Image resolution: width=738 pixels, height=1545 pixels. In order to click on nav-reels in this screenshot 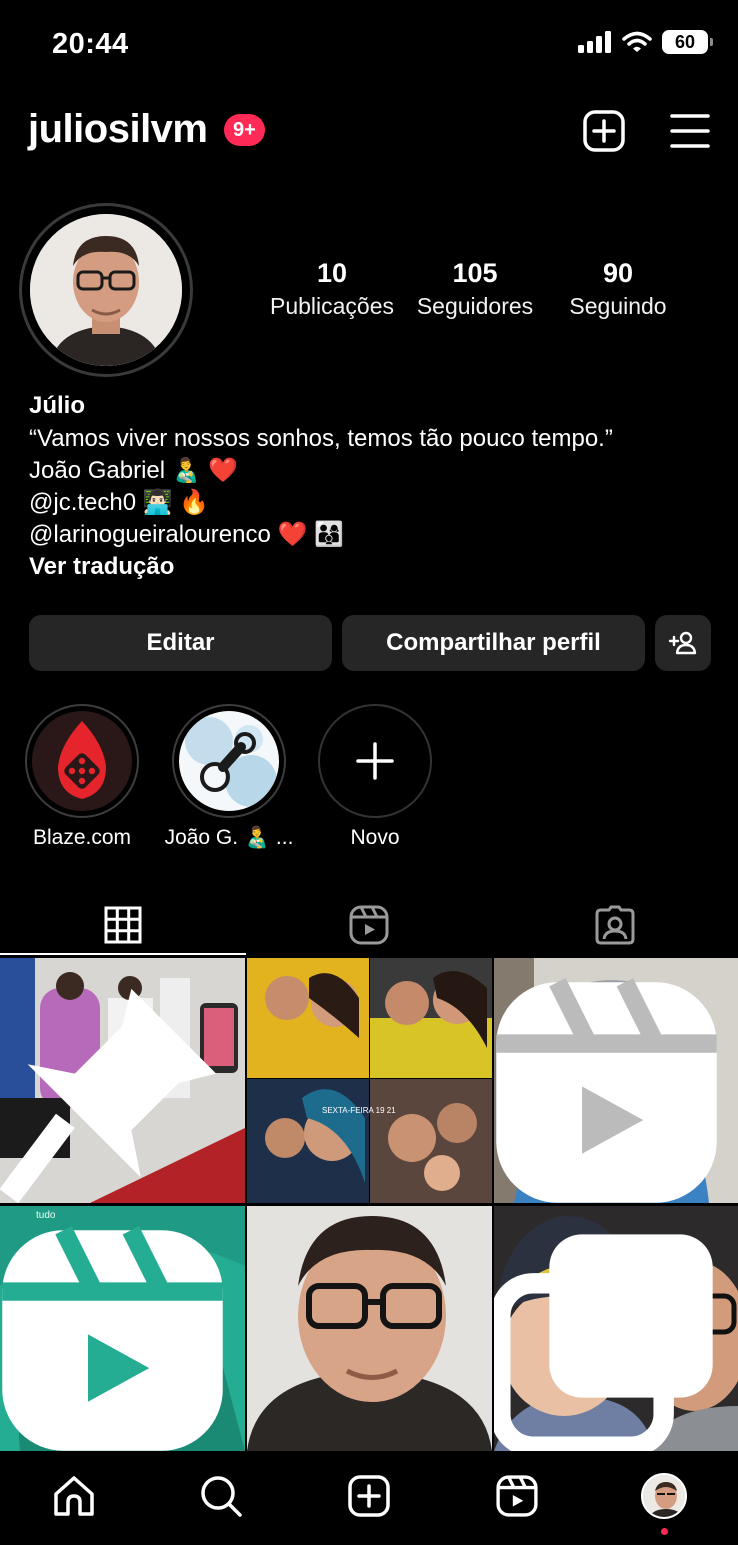, I will do `click(517, 1496)`.